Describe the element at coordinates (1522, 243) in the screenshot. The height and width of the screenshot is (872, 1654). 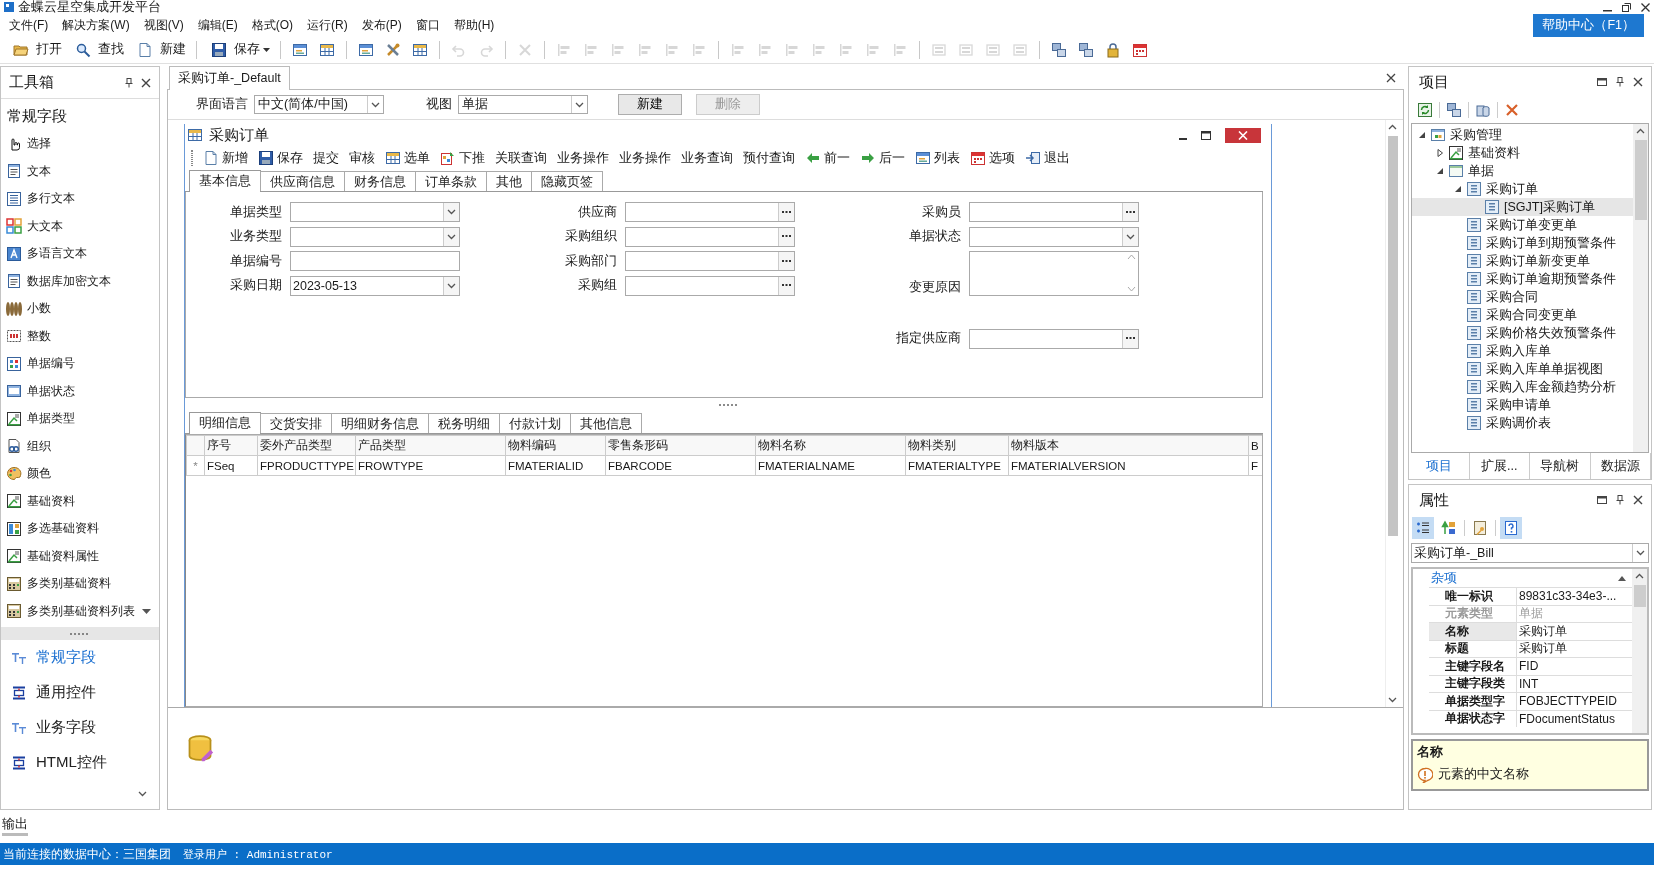
I see `tree-item: 采购订单到期预警条件` at that location.